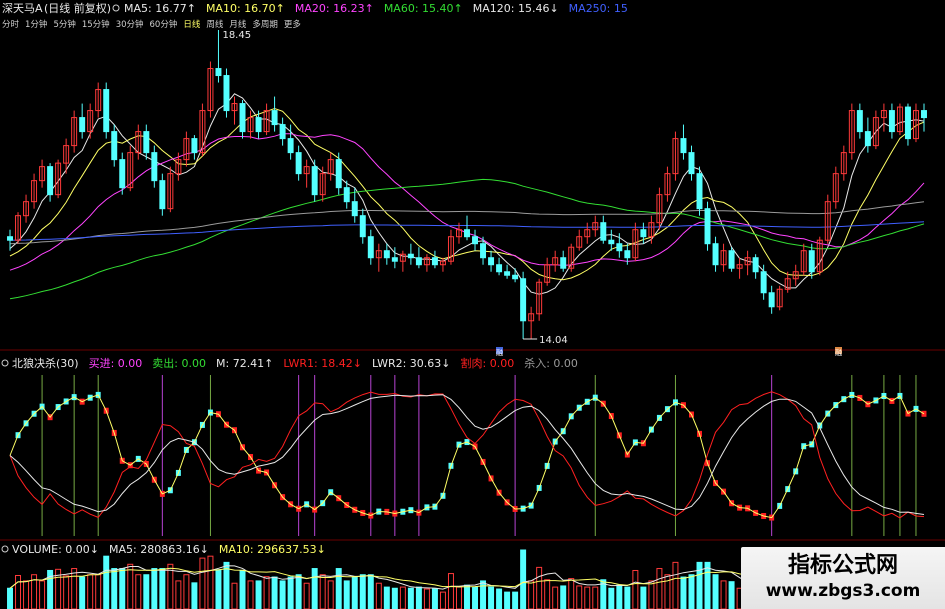 This screenshot has width=945, height=609. I want to click on period-tab: 30分钟, so click(130, 24).